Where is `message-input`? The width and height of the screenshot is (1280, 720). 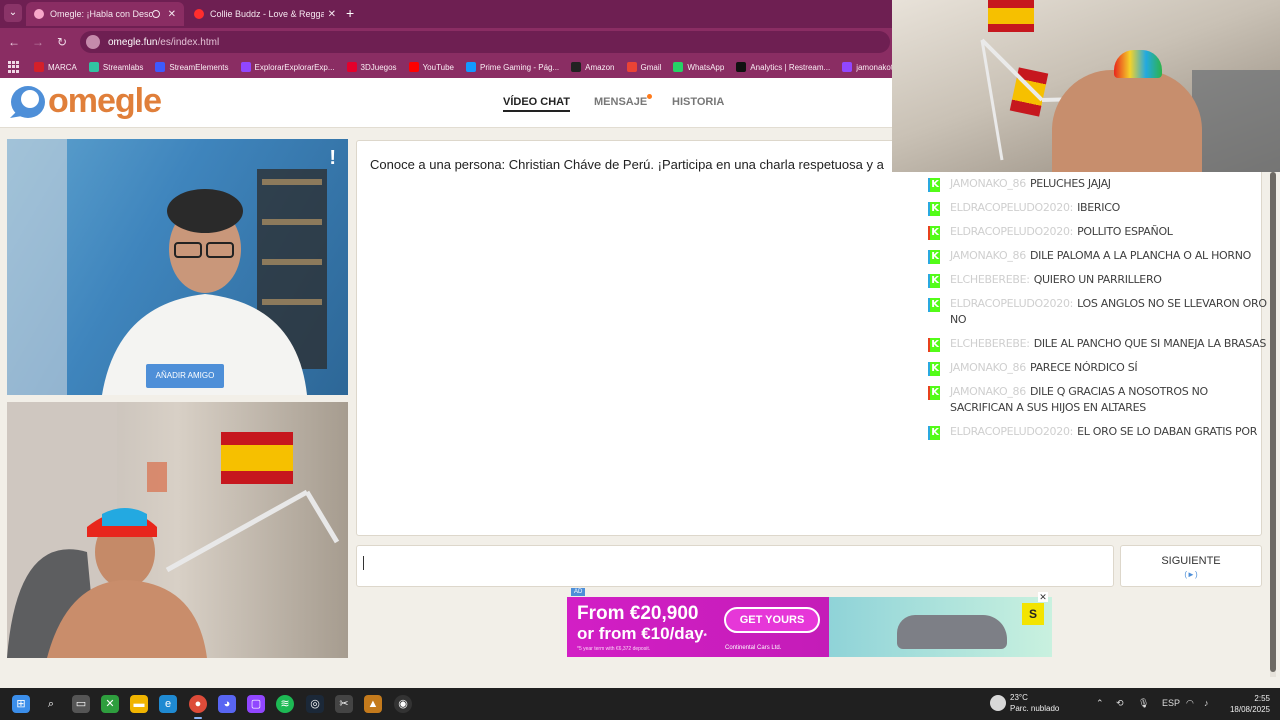
message-input is located at coordinates (735, 566).